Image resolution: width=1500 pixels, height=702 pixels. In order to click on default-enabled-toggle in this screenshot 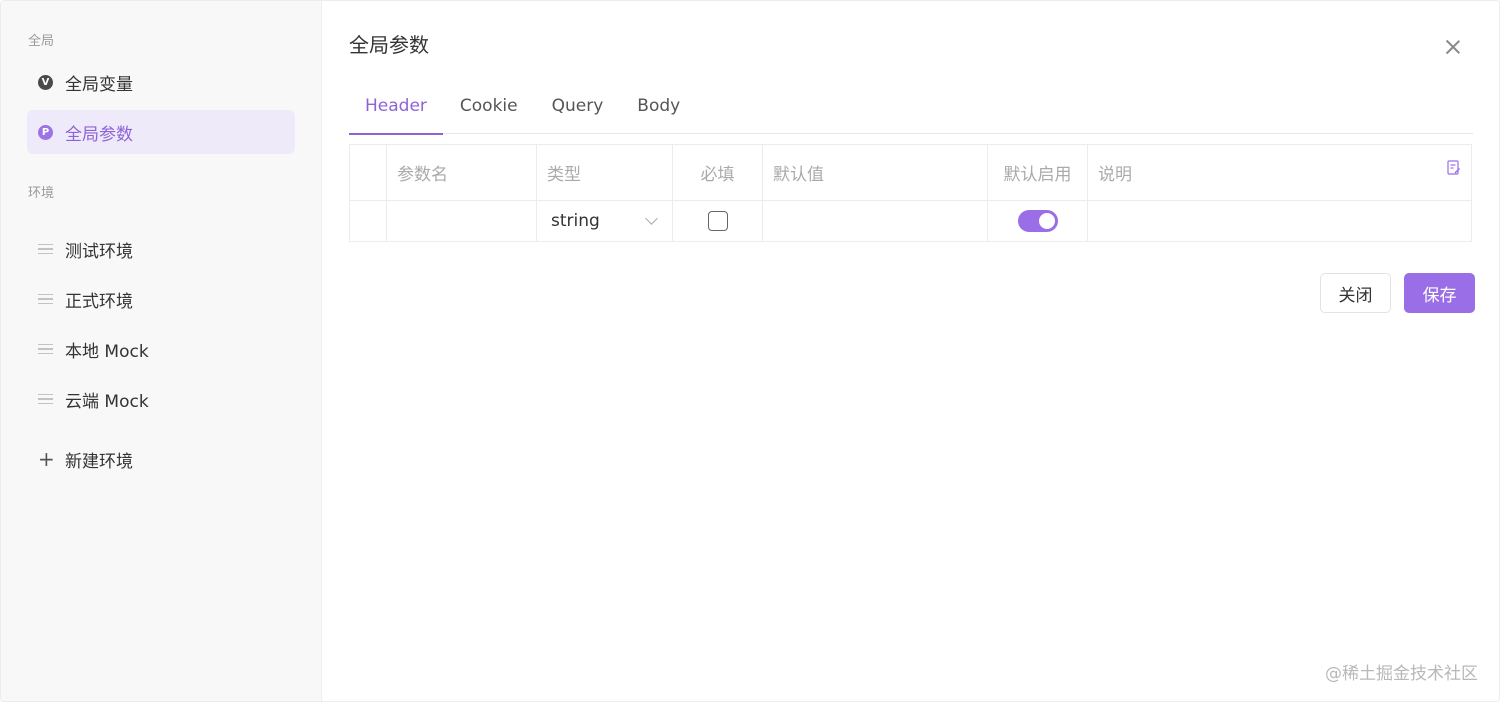, I will do `click(1037, 221)`.